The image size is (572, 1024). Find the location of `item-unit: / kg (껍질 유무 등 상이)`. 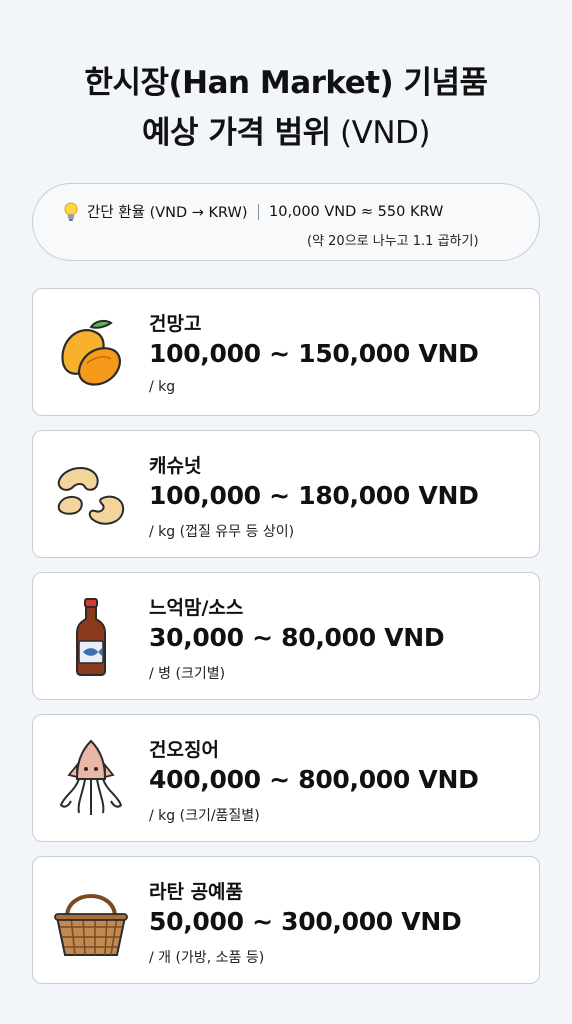

item-unit: / kg (껍질 유무 등 상이) is located at coordinates (222, 532).